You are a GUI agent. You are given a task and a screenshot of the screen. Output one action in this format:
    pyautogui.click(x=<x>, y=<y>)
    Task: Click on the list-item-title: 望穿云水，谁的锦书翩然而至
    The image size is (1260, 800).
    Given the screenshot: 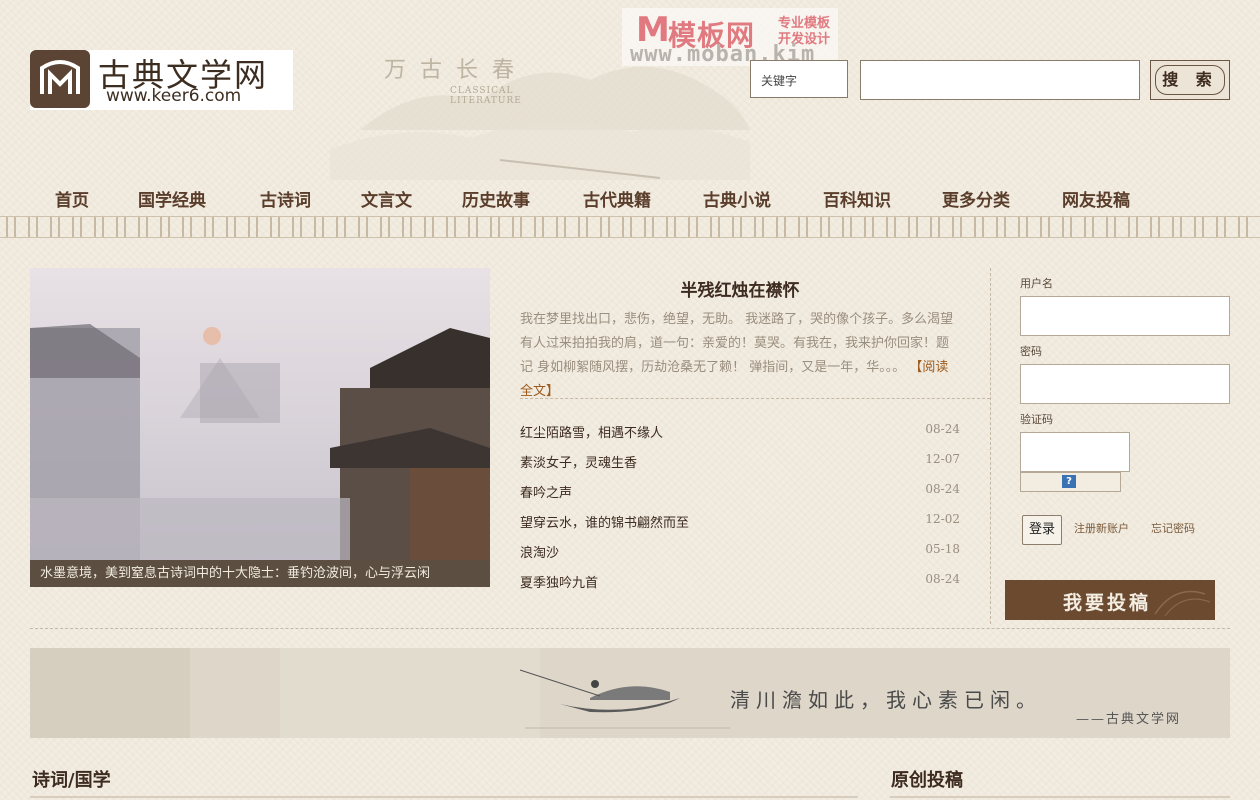 What is the action you would take?
    pyautogui.click(x=604, y=521)
    